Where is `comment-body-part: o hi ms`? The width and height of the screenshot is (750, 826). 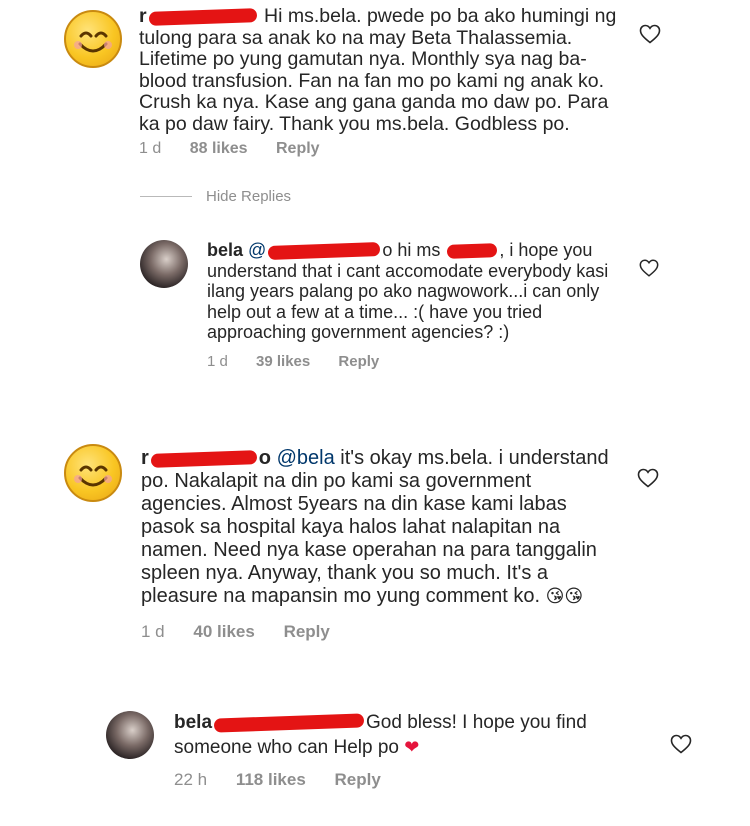
comment-body-part: o hi ms is located at coordinates (411, 250).